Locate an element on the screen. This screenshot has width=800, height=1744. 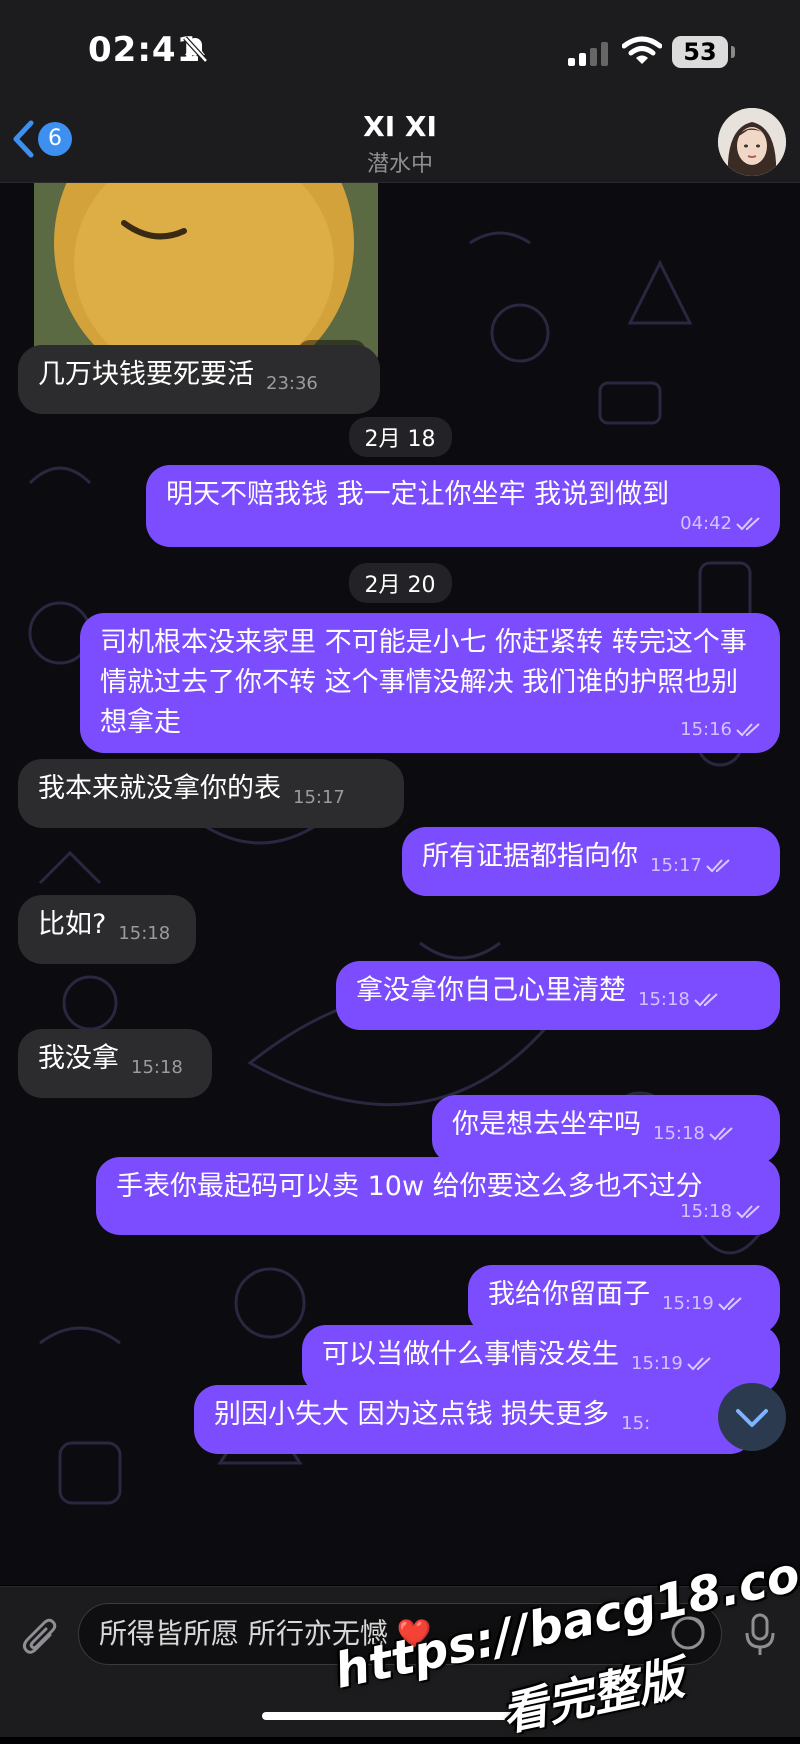
home-indicator is located at coordinates (400, 1716).